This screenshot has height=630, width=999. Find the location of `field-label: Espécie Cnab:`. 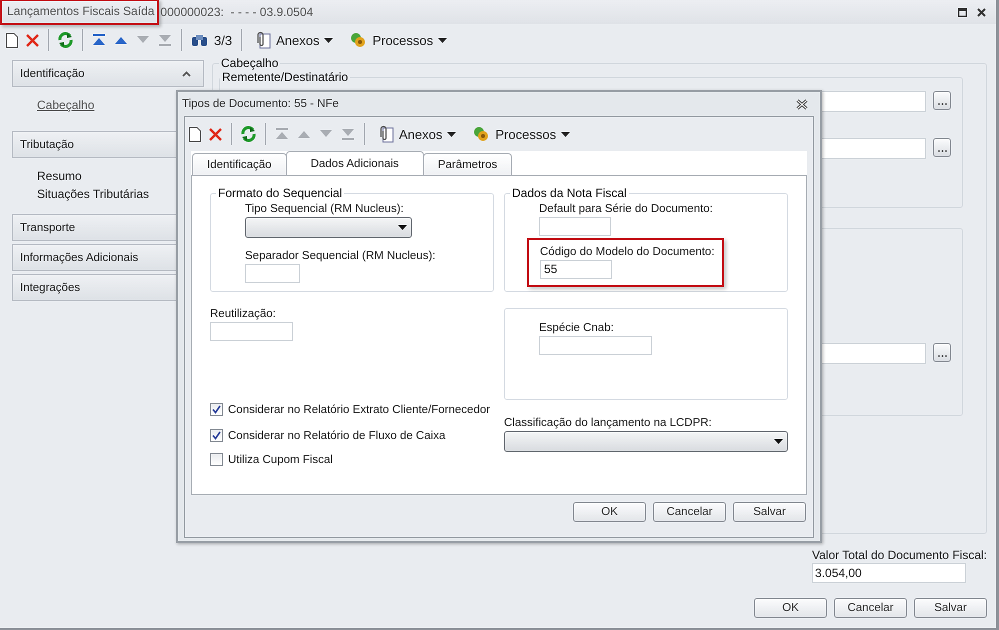

field-label: Espécie Cnab: is located at coordinates (576, 328).